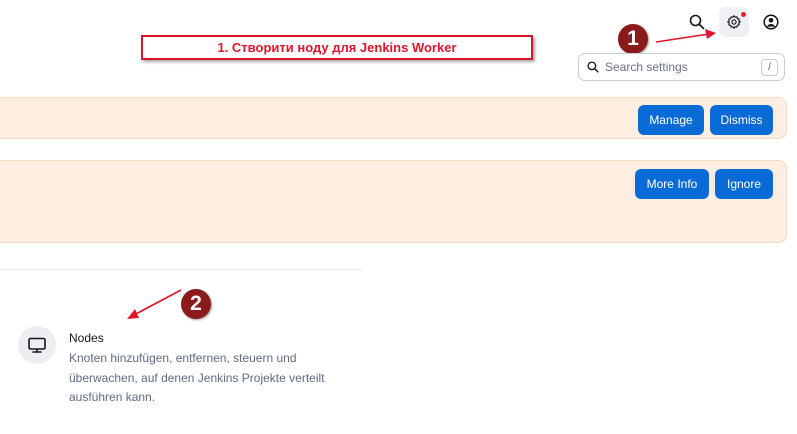 This screenshot has width=797, height=434. I want to click on ignore-button: Ignore, so click(744, 184).